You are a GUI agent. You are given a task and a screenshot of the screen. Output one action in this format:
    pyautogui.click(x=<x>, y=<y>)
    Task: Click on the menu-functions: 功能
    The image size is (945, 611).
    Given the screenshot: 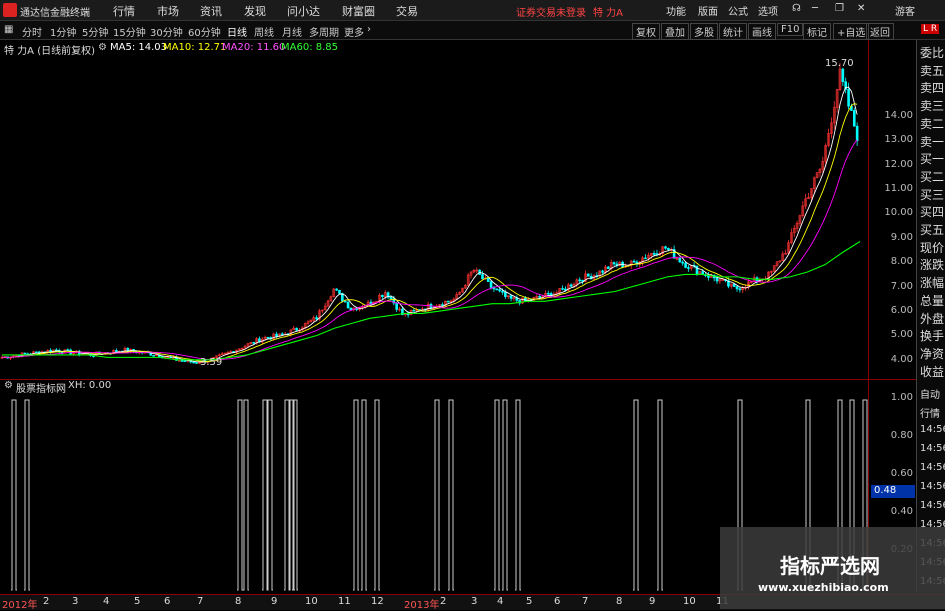 What is the action you would take?
    pyautogui.click(x=676, y=10)
    